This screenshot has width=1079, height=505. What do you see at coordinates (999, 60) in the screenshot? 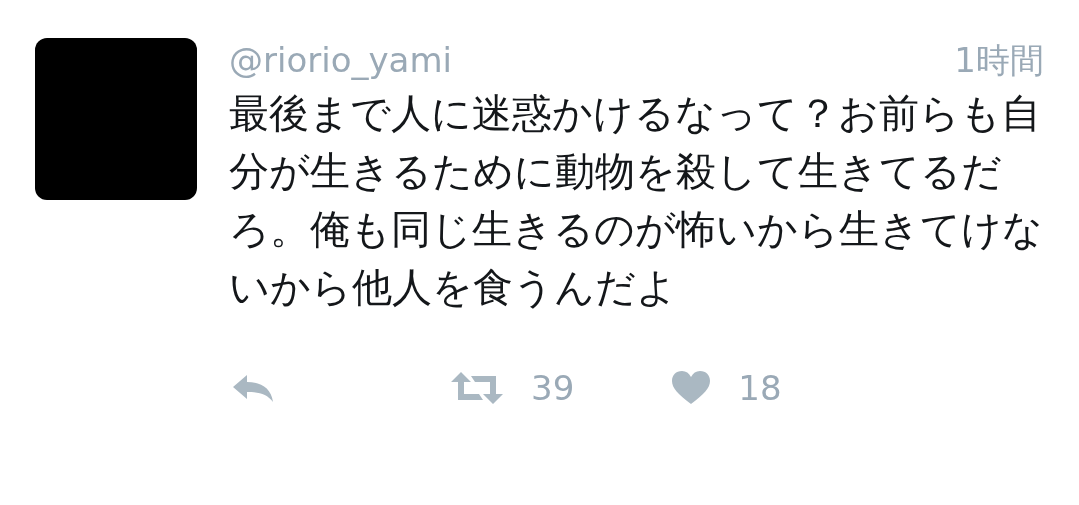
I see `timestamp: 1時間` at bounding box center [999, 60].